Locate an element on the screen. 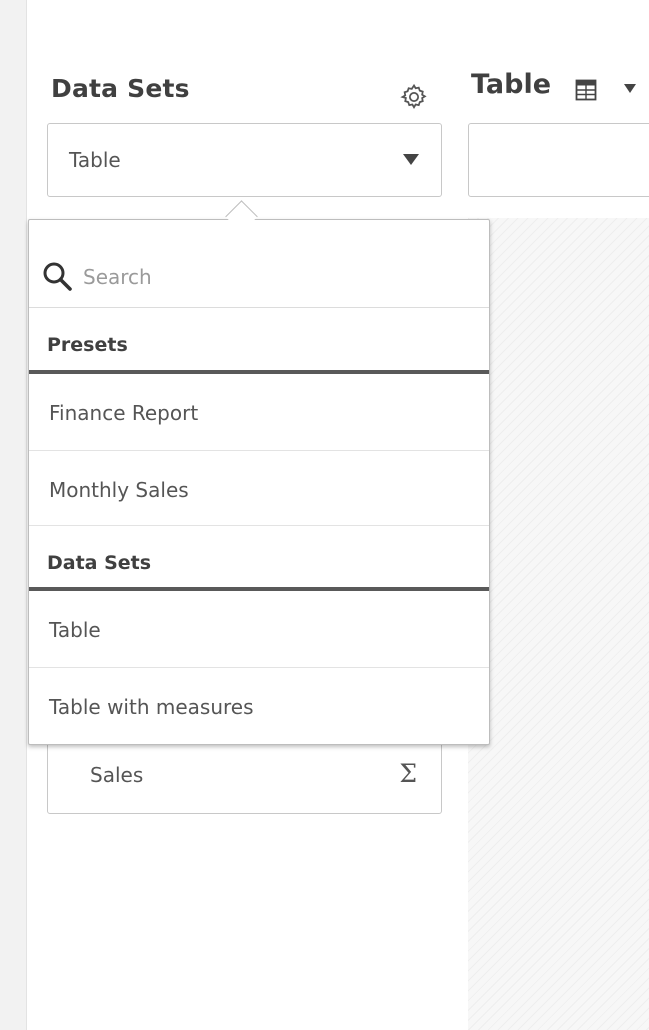 The height and width of the screenshot is (1030, 649). table-caret-down-icon is located at coordinates (630, 88).